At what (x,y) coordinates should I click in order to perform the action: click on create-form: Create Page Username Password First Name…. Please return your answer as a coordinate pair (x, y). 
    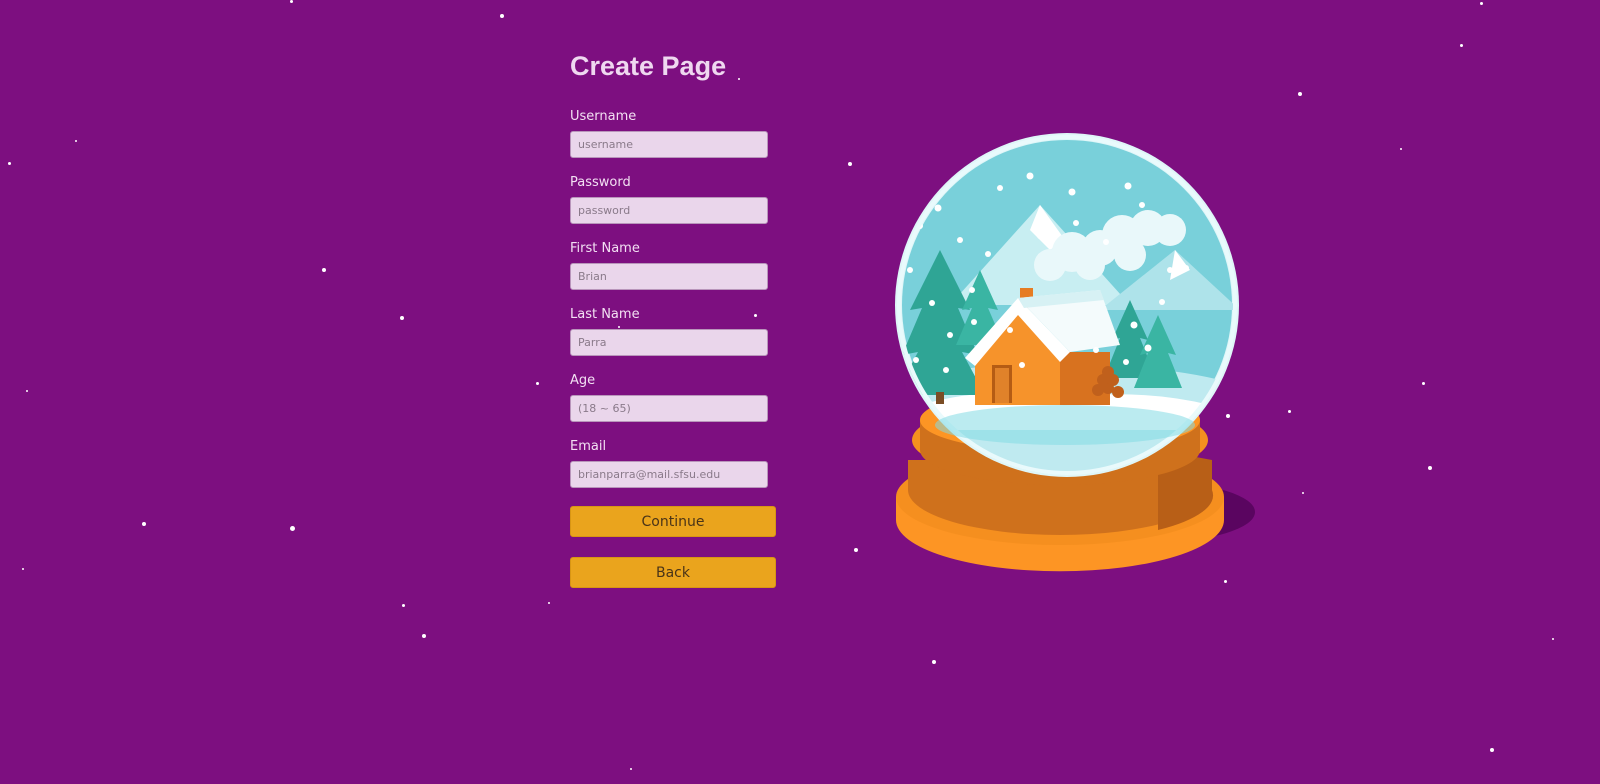
    Looking at the image, I should click on (685, 317).